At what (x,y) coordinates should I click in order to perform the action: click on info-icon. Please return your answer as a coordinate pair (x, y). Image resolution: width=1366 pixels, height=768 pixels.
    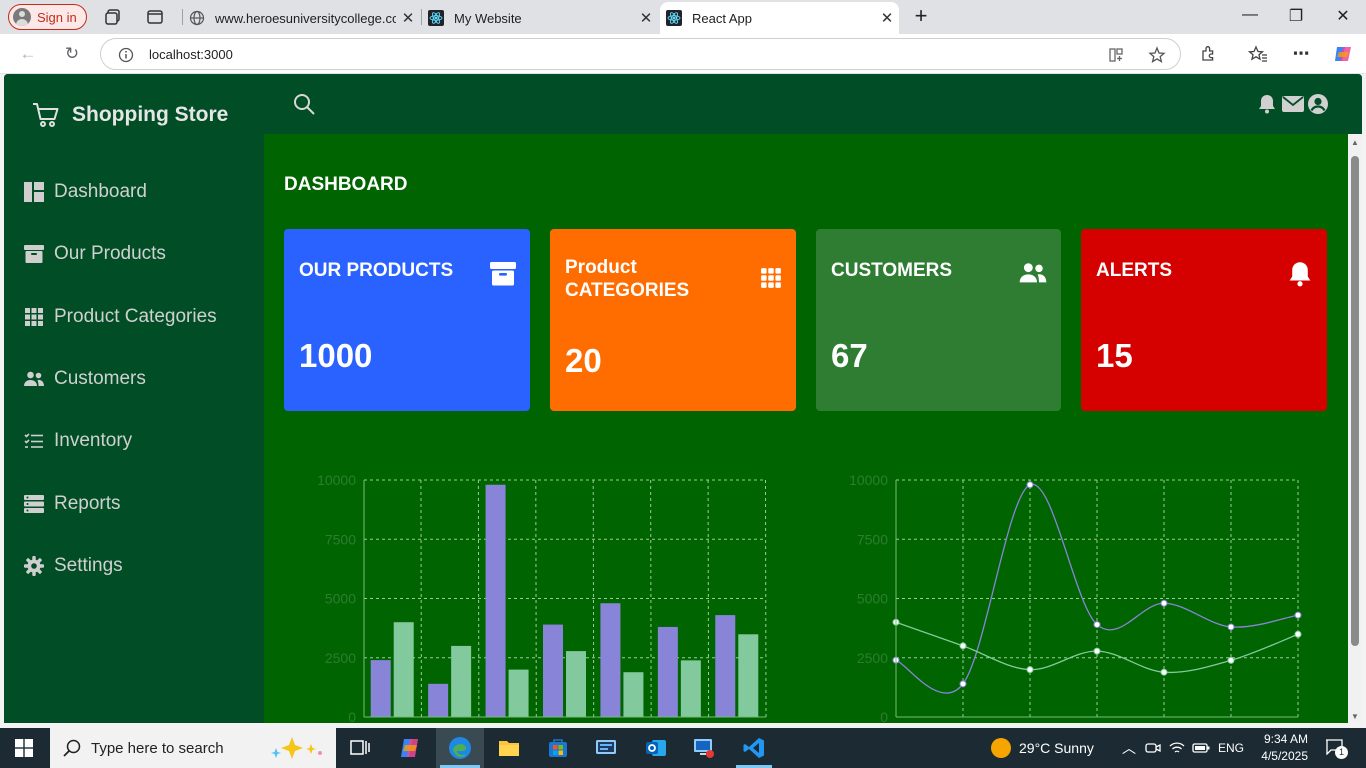
    Looking at the image, I should click on (126, 55).